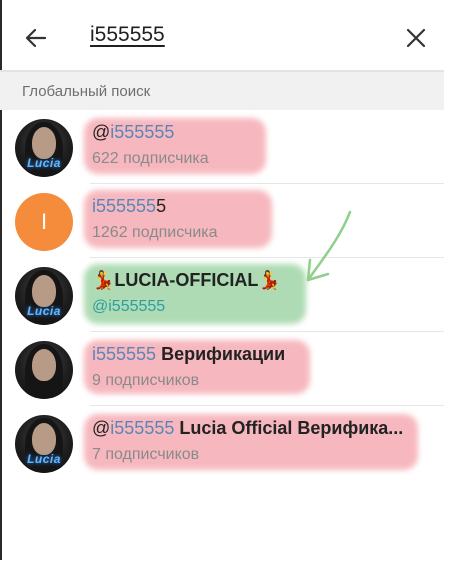 The height and width of the screenshot is (576, 460). What do you see at coordinates (146, 380) in the screenshot?
I see `result-subtitle: 9 подписчиков` at bounding box center [146, 380].